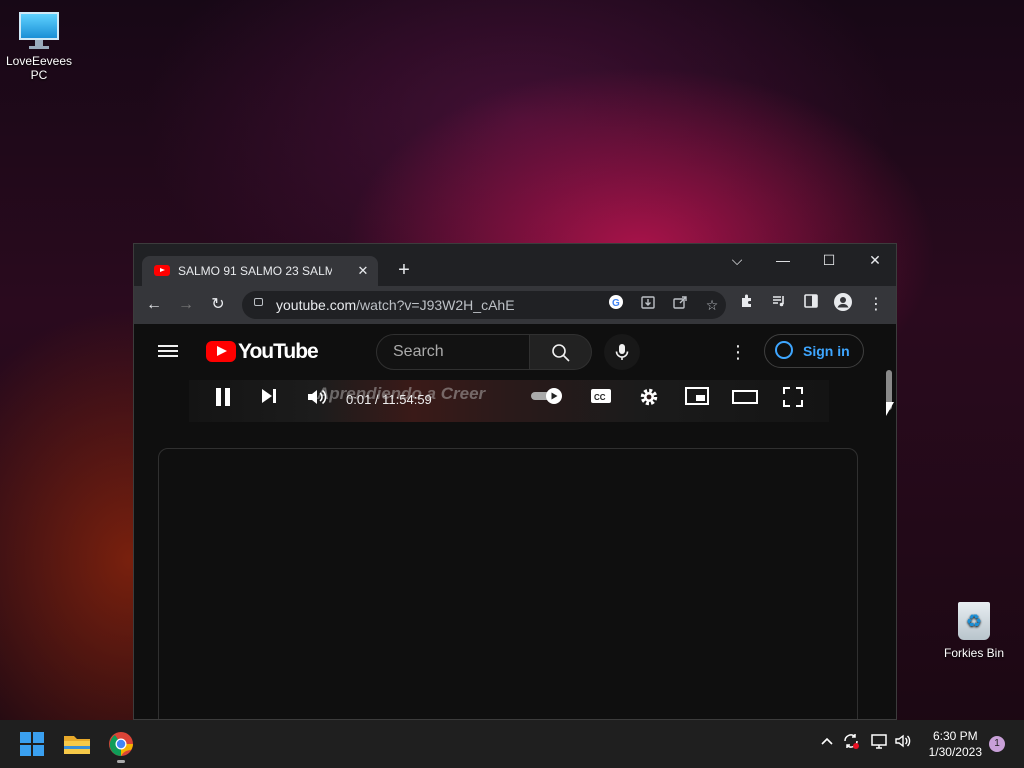 The width and height of the screenshot is (1024, 768). Describe the element at coordinates (316, 305) in the screenshot. I see `url-host: youtube.com` at that location.